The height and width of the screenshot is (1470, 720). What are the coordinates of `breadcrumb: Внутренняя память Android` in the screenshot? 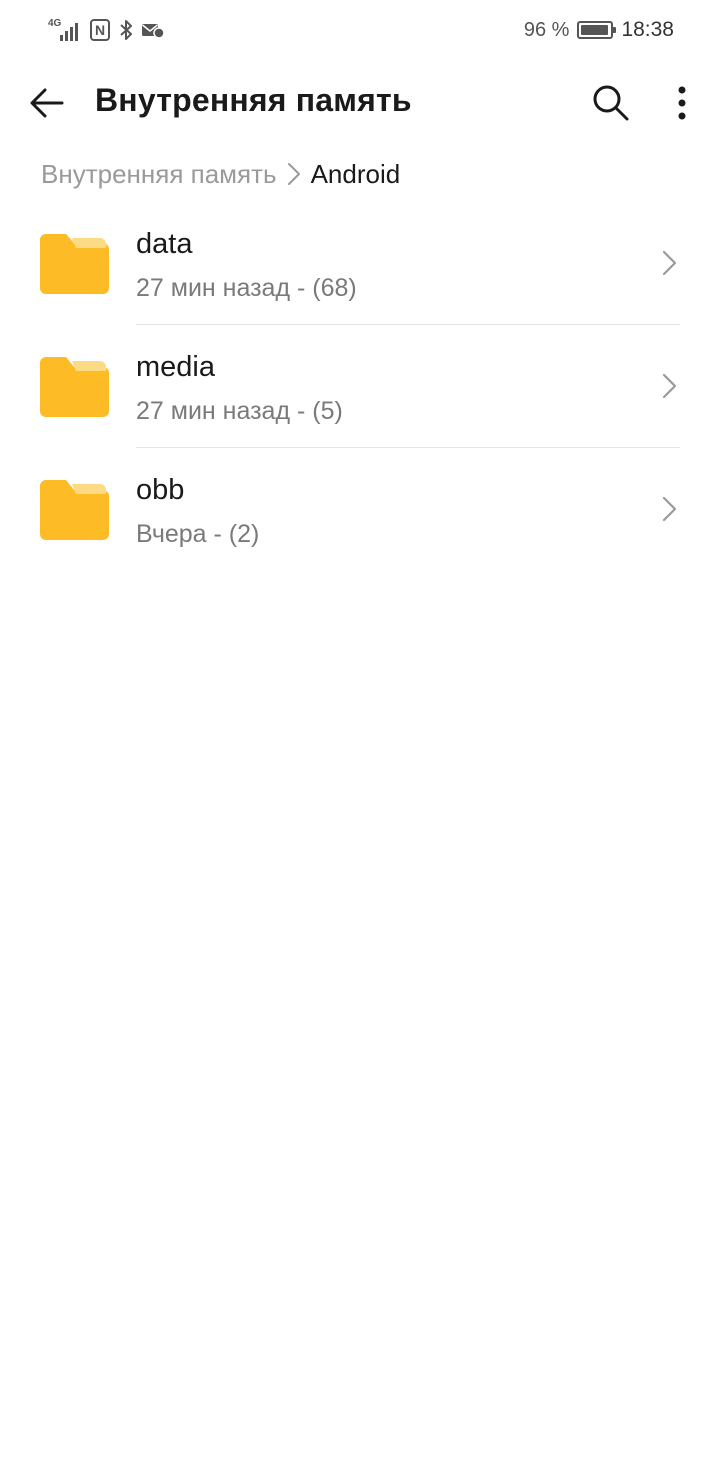 It's located at (220, 174).